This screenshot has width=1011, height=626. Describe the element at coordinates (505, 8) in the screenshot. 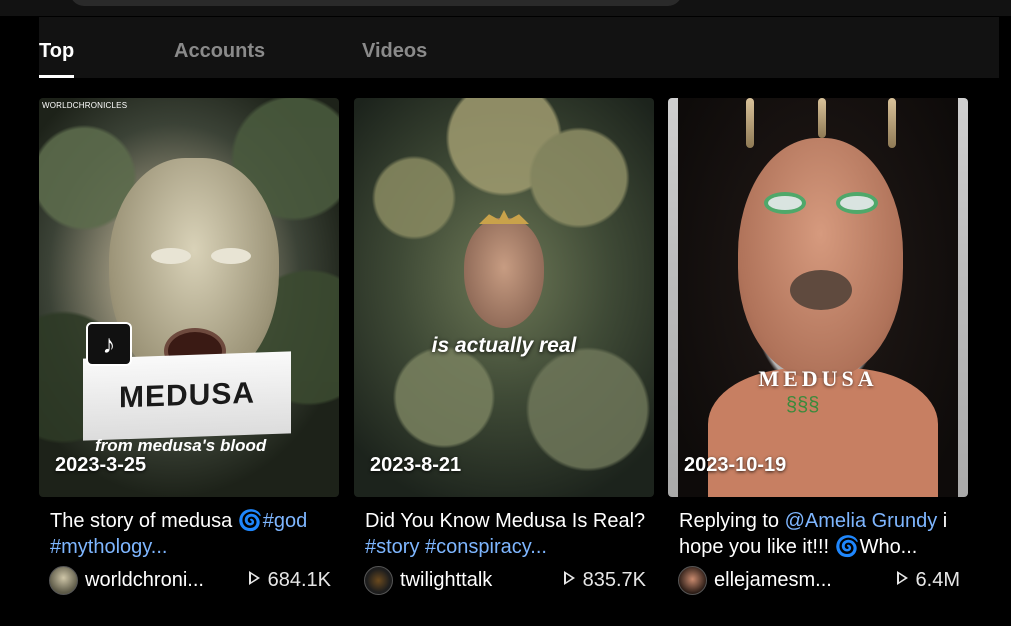

I see `top-strip` at that location.